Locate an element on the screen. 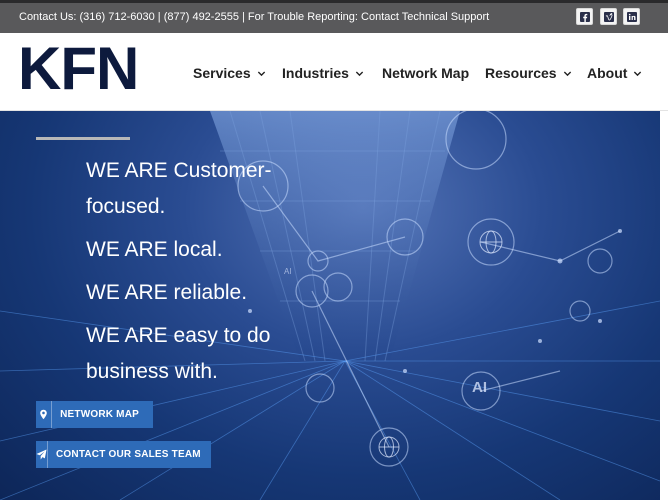 The height and width of the screenshot is (500, 668). contact-sales-button: CONTACT OUR SALES TEAM is located at coordinates (123, 454).